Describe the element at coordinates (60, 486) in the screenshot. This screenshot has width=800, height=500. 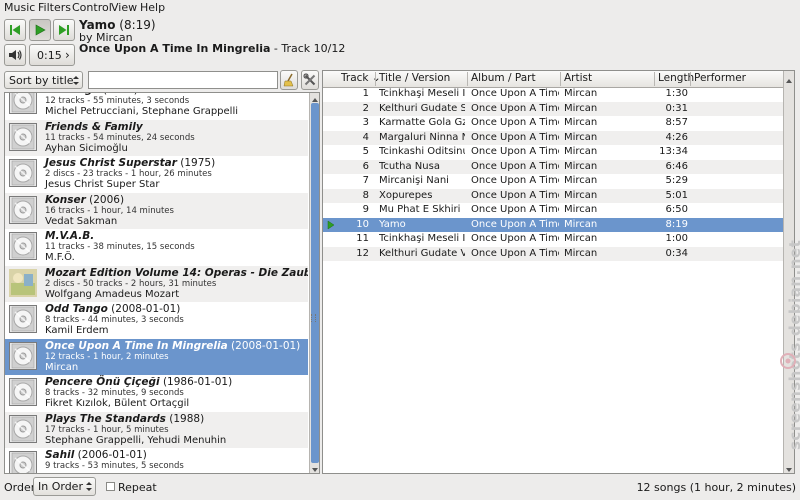
I see `order-combo-value: In Order` at that location.